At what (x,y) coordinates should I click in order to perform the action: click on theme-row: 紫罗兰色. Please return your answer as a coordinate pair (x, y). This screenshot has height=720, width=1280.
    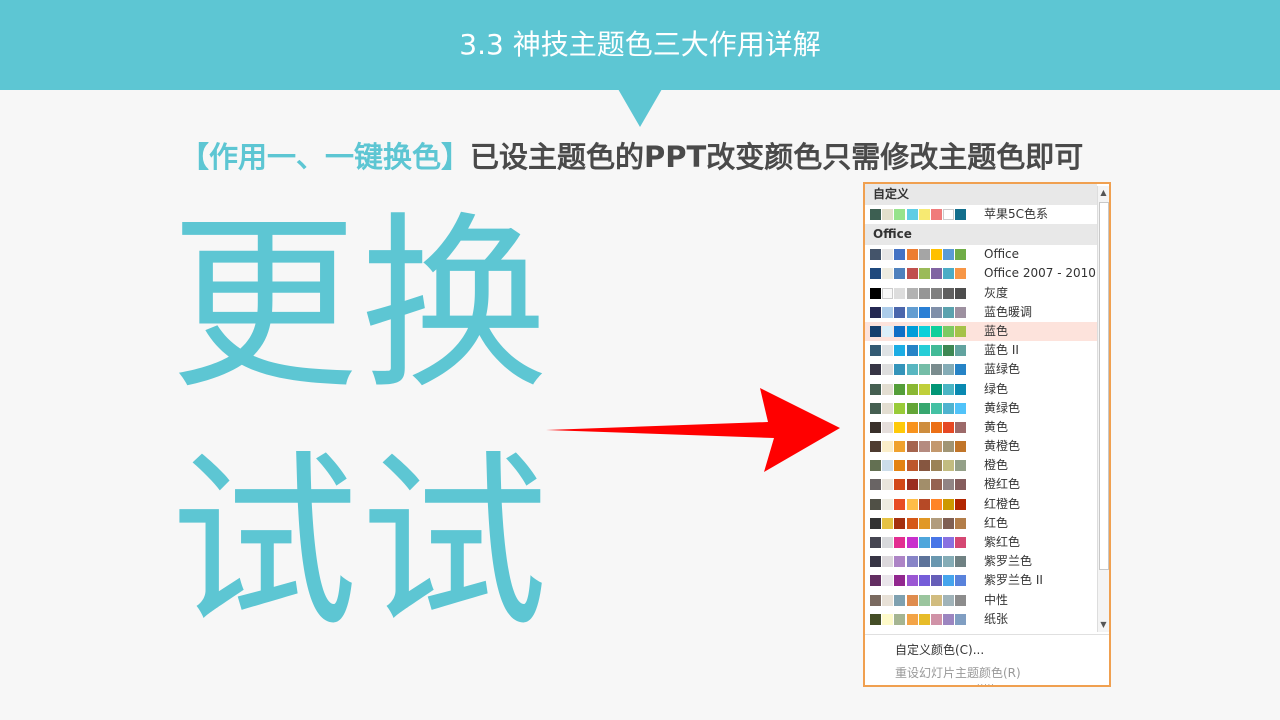
    Looking at the image, I should click on (981, 561).